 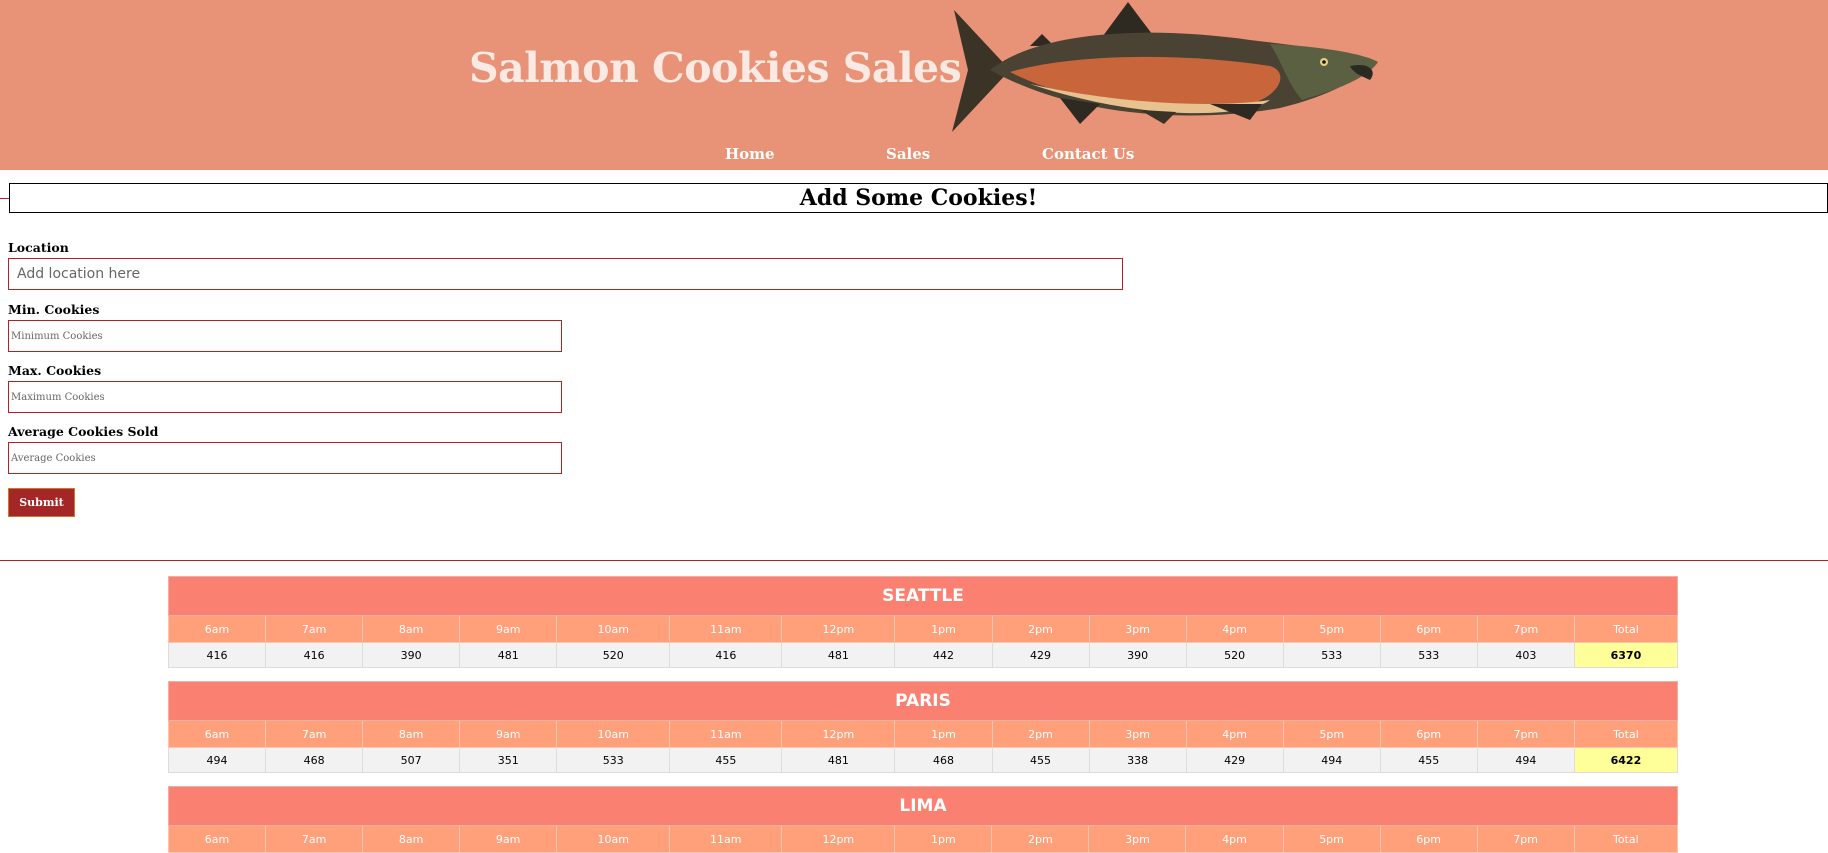 What do you see at coordinates (923, 596) in the screenshot?
I see `city-name: SEATTLE` at bounding box center [923, 596].